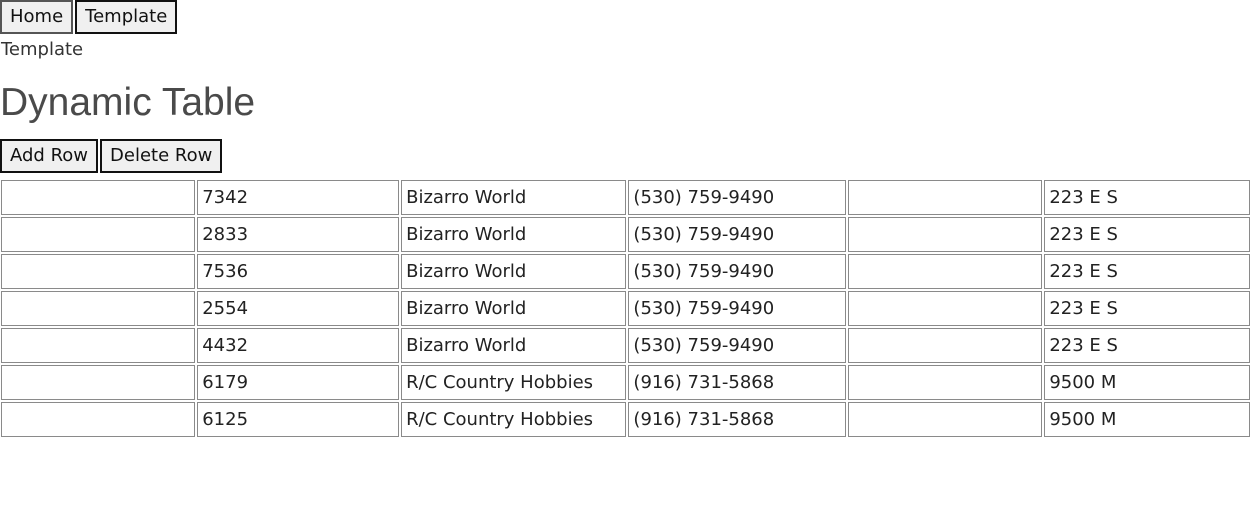 This screenshot has width=1252, height=515. Describe the element at coordinates (298, 419) in the screenshot. I see `table-cell: 6125` at that location.